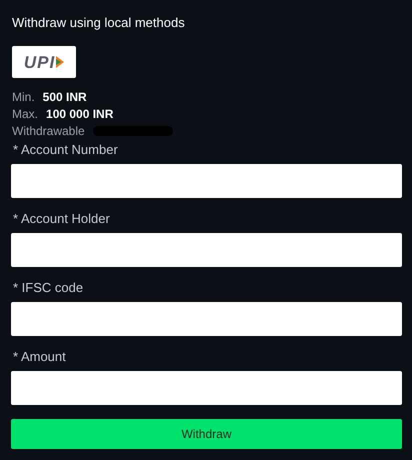 The width and height of the screenshot is (412, 460). I want to click on limit-value: 500 INR, so click(64, 97).